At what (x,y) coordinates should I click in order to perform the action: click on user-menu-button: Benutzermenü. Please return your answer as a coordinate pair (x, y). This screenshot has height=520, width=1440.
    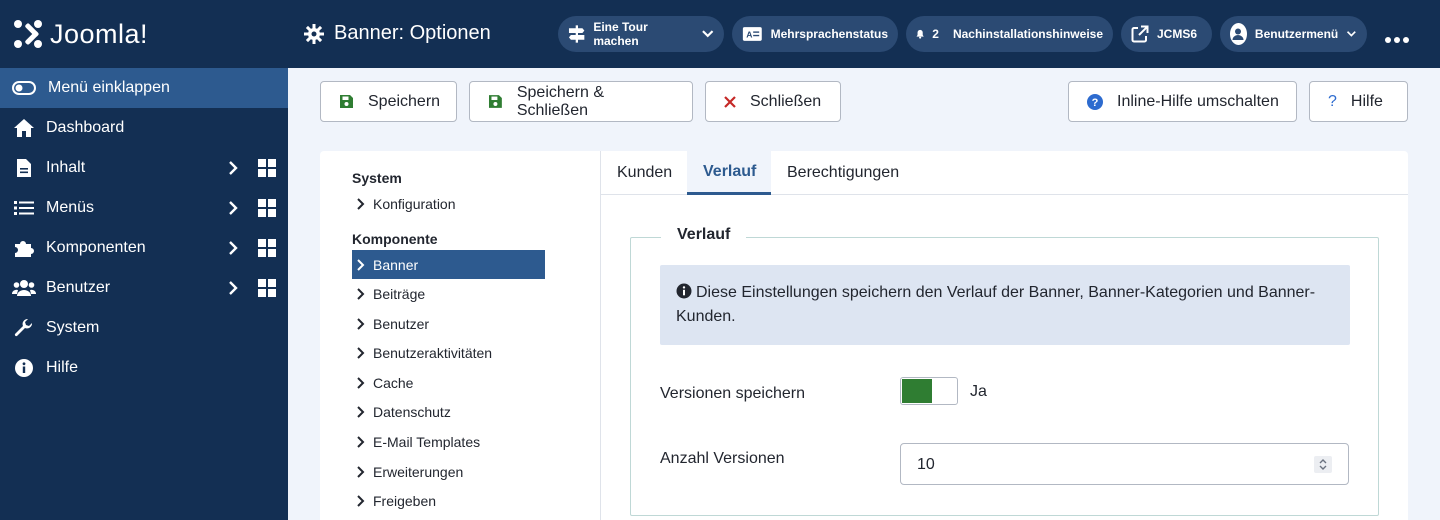
    Looking at the image, I should click on (1293, 34).